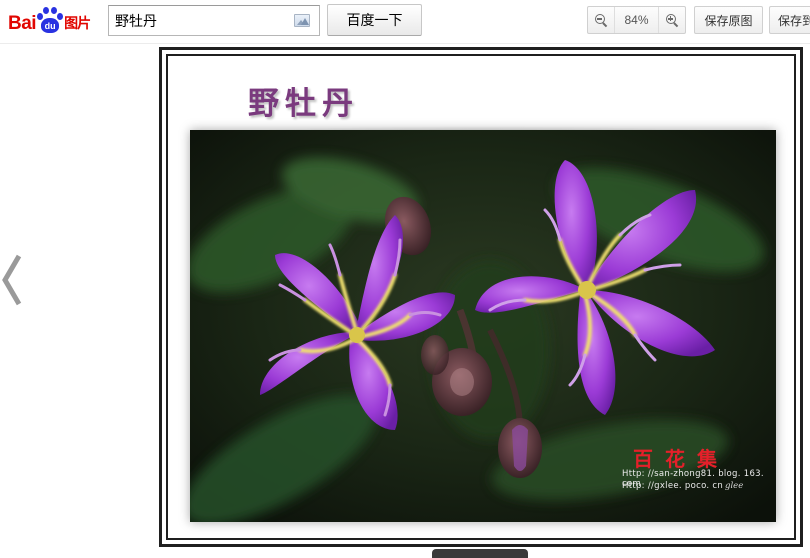 The height and width of the screenshot is (558, 810). Describe the element at coordinates (303, 104) in the screenshot. I see `poster-title: 野牡丹` at that location.